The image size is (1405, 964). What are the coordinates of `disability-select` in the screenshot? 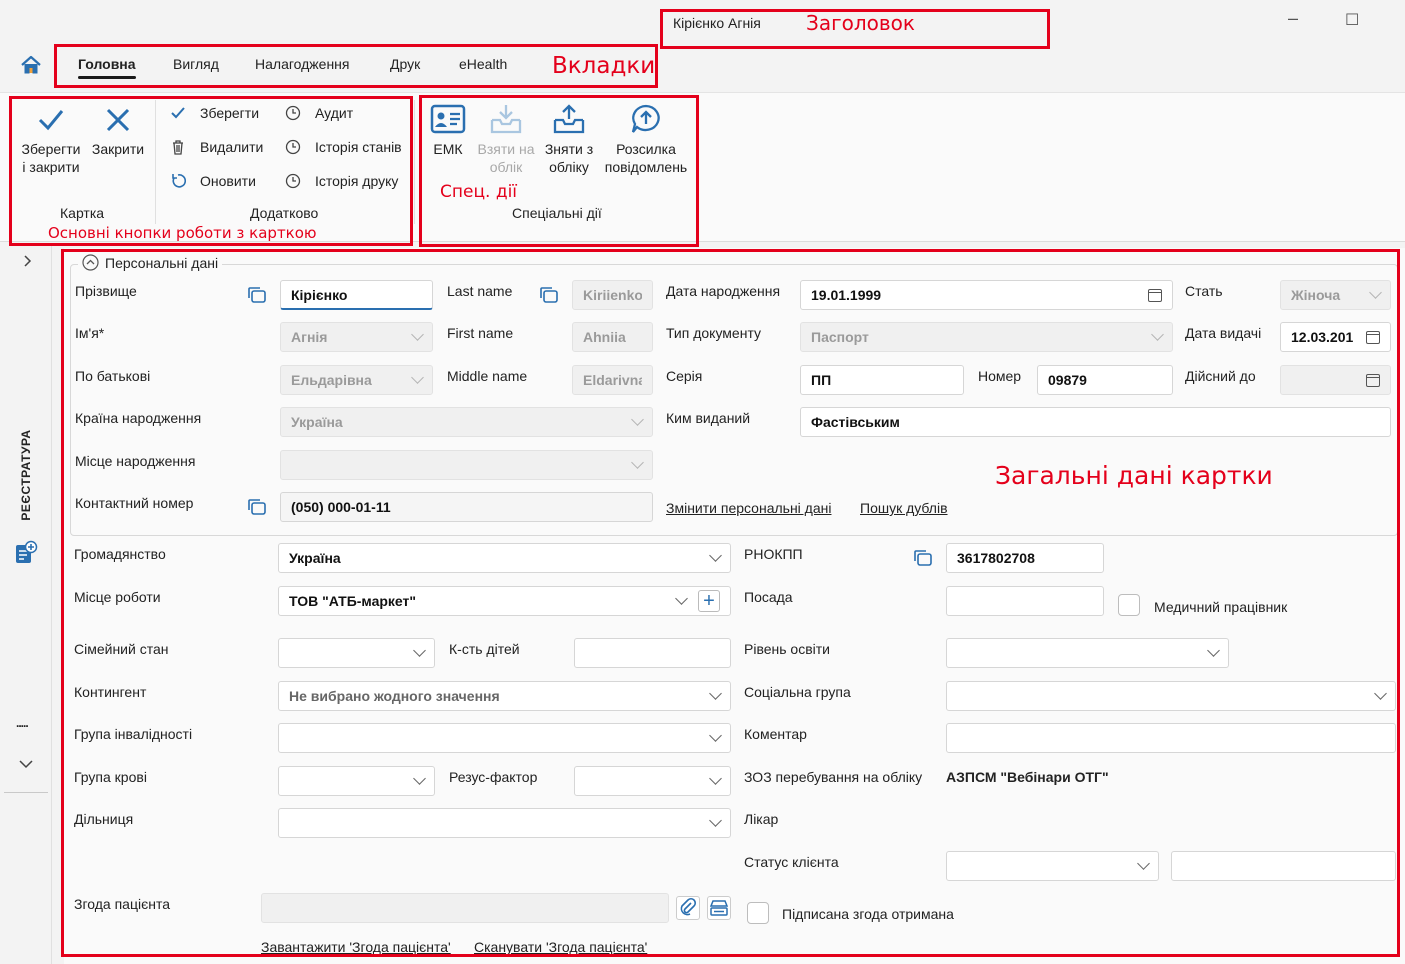 It's located at (504, 738).